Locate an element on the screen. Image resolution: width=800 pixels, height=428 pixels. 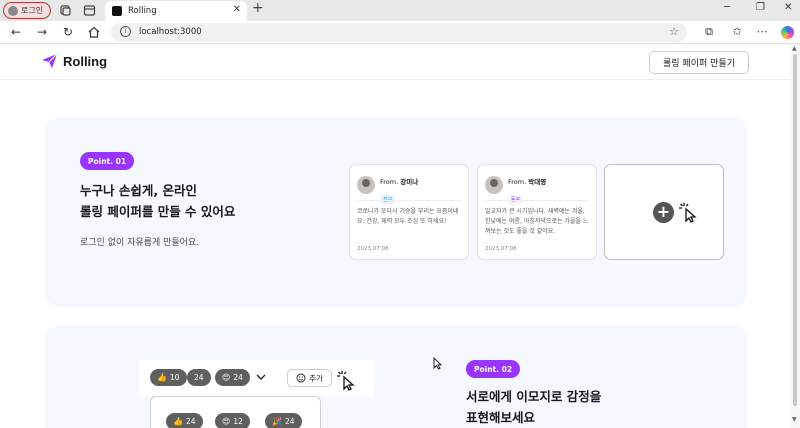
profile-label: 로그인 is located at coordinates (32, 10).